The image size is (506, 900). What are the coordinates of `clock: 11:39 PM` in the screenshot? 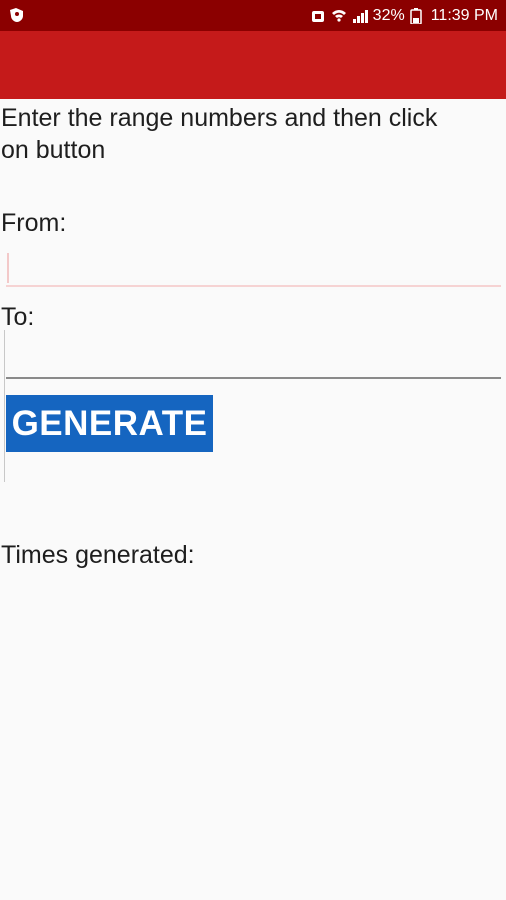 It's located at (464, 15).